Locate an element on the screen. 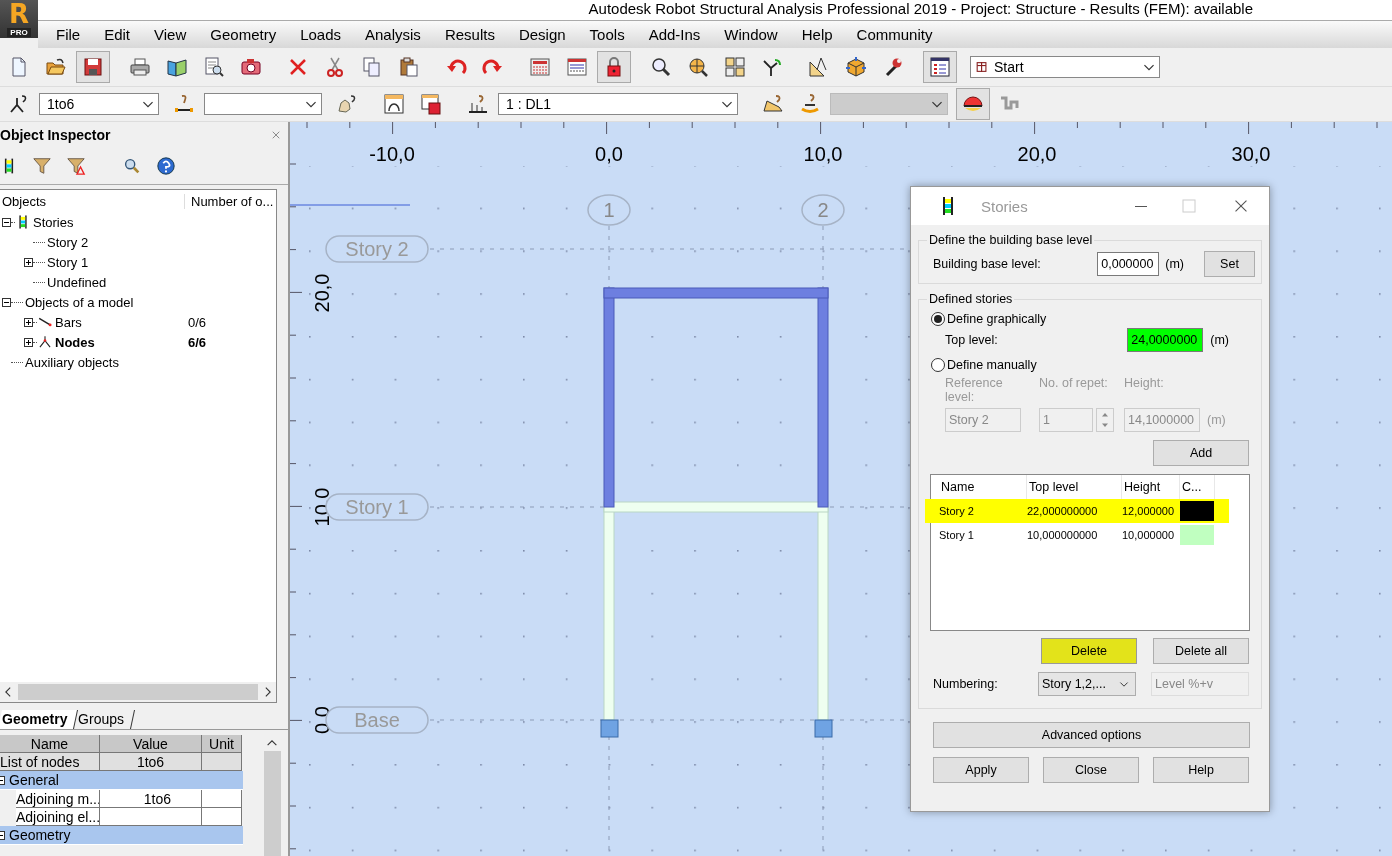 The height and width of the screenshot is (856, 1392). dialog-button: Apply is located at coordinates (981, 770).